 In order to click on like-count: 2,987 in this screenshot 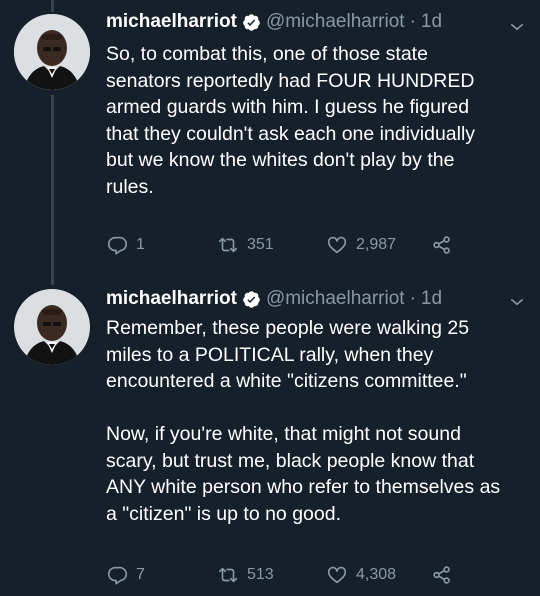, I will do `click(376, 244)`.